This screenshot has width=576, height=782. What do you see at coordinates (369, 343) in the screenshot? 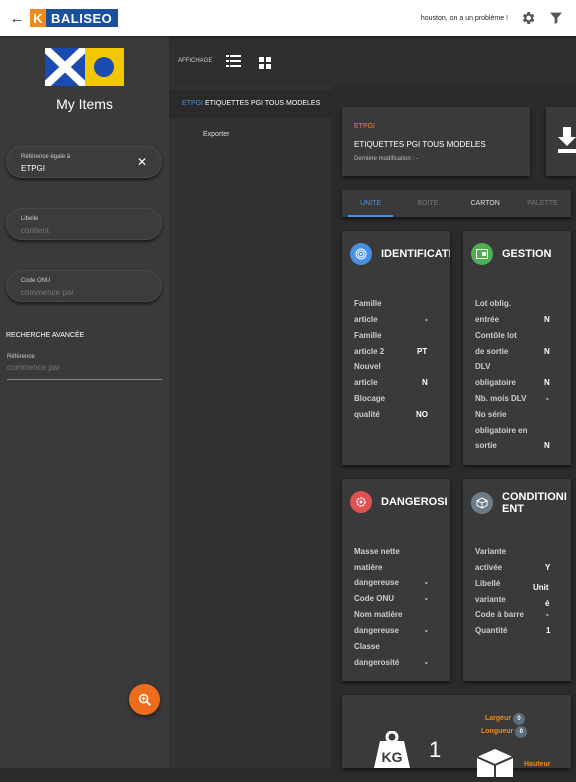
I see `row-label: Famille article 2` at bounding box center [369, 343].